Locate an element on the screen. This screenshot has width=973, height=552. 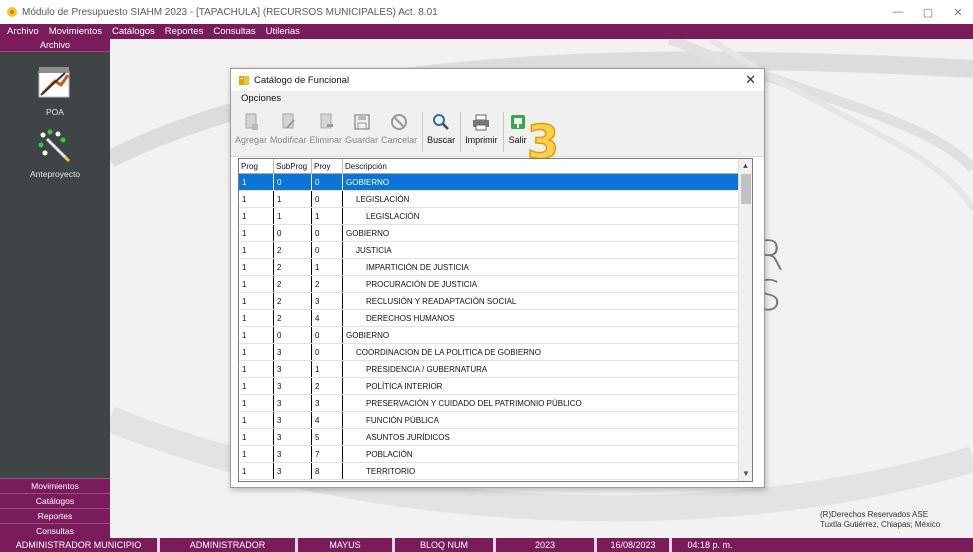
exit-icon is located at coordinates (517, 122).